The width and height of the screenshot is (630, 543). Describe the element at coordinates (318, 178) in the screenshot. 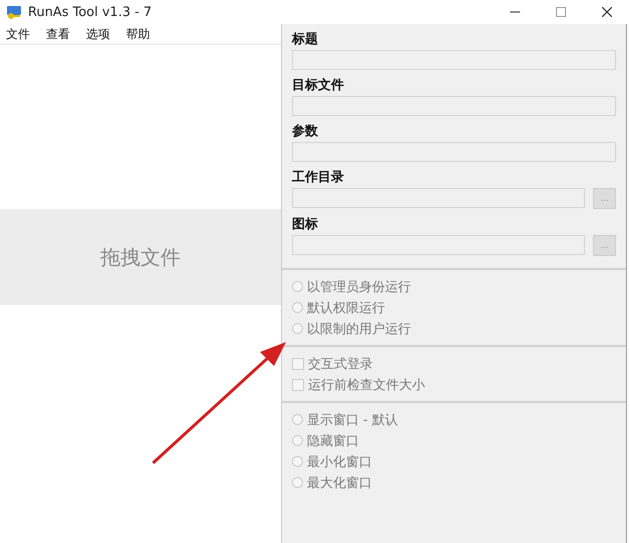

I see `field-label: 工作目录` at that location.